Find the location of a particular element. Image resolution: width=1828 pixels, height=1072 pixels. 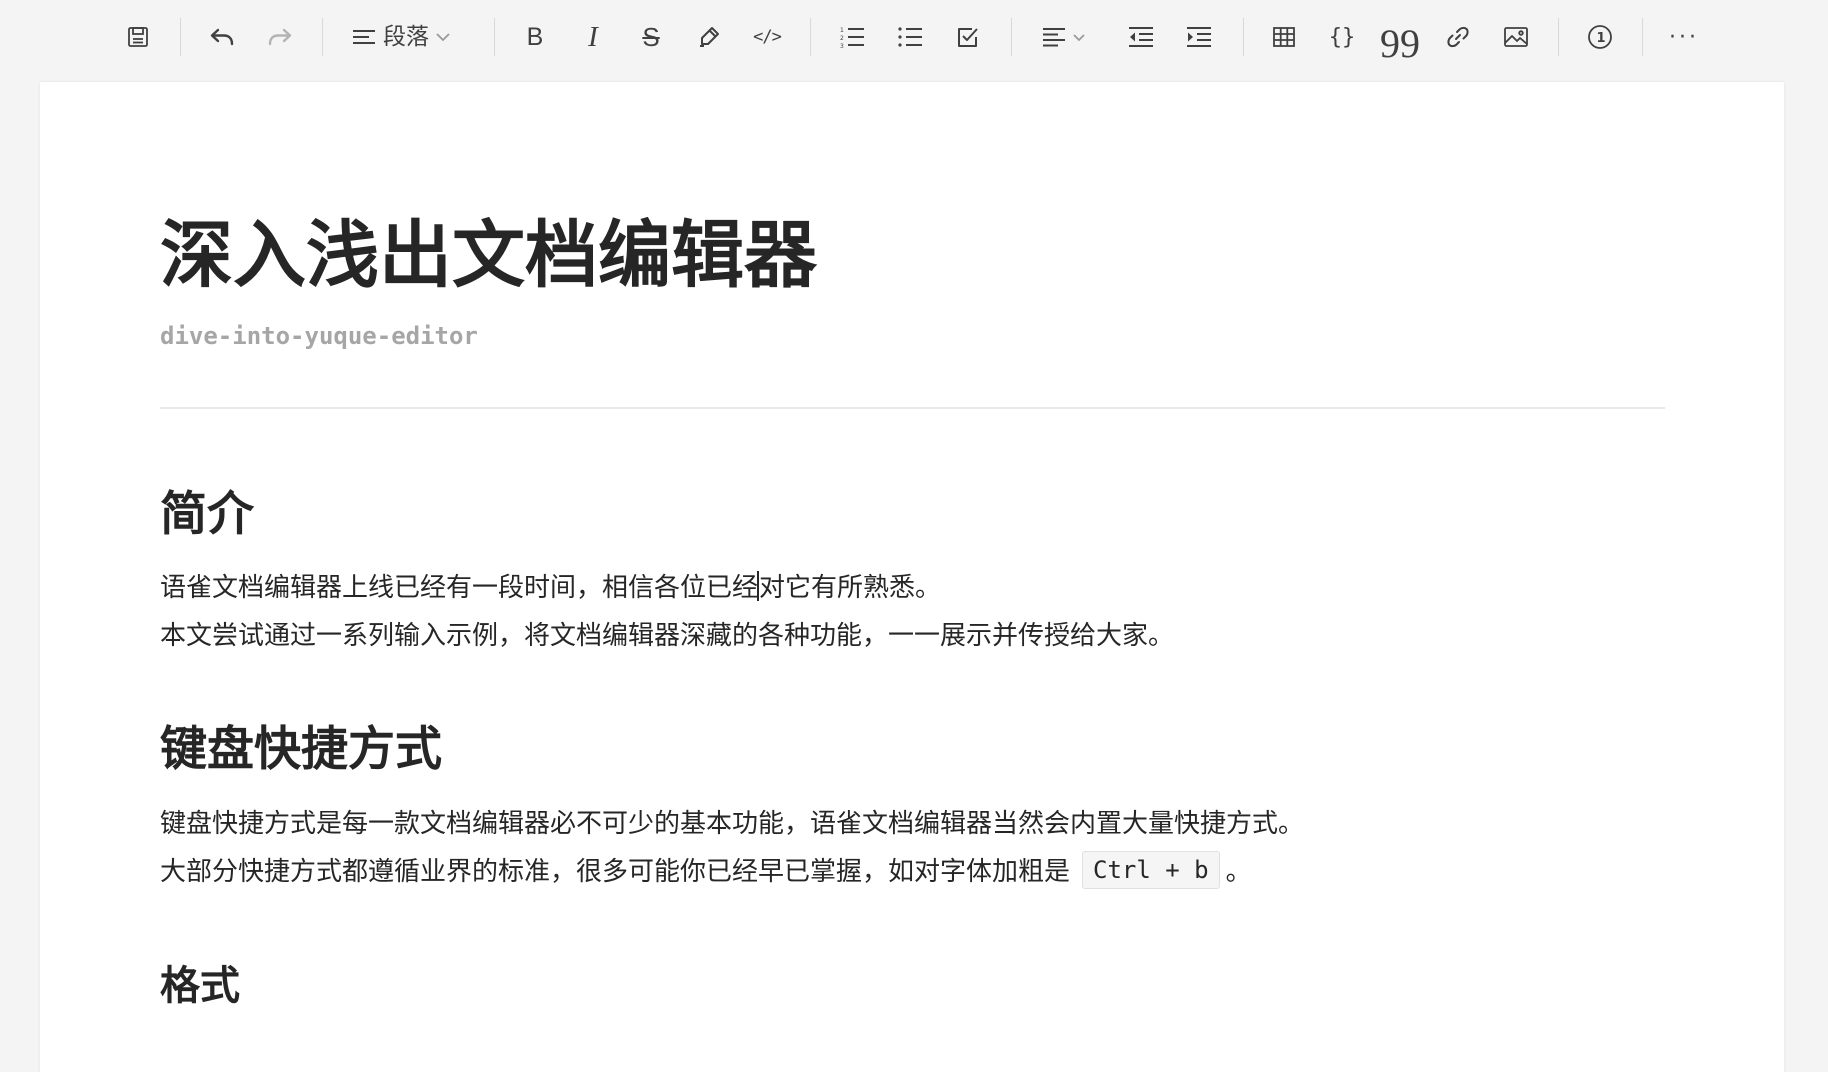

indent-icon is located at coordinates (1199, 37).